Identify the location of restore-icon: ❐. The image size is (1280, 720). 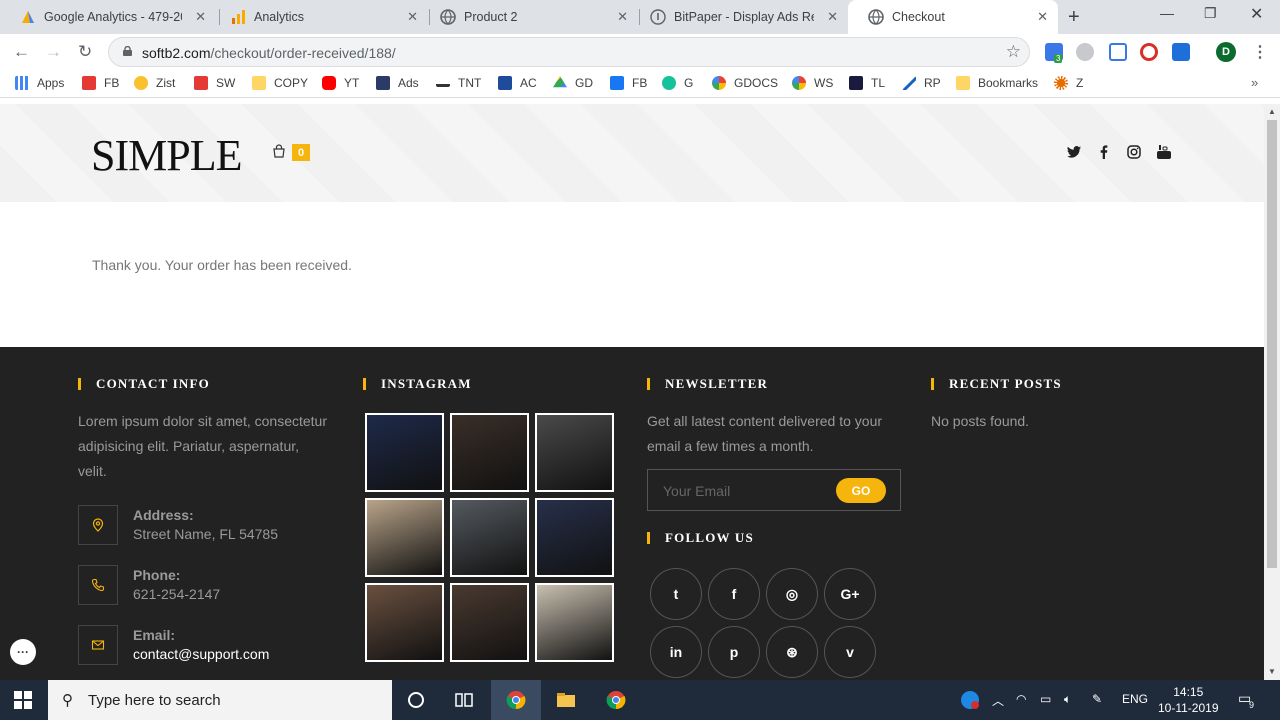
(1210, 13).